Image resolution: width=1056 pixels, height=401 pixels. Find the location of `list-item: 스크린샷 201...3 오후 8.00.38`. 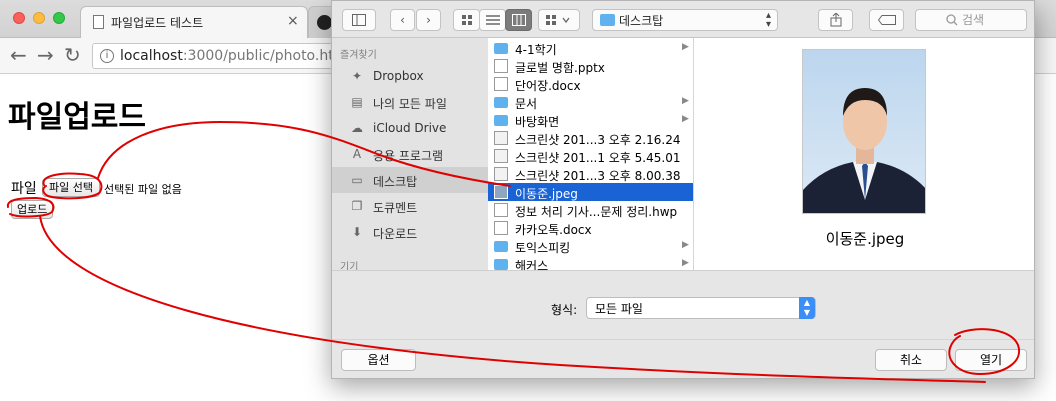

list-item: 스크린샷 201...3 오후 8.00.38 is located at coordinates (590, 174).